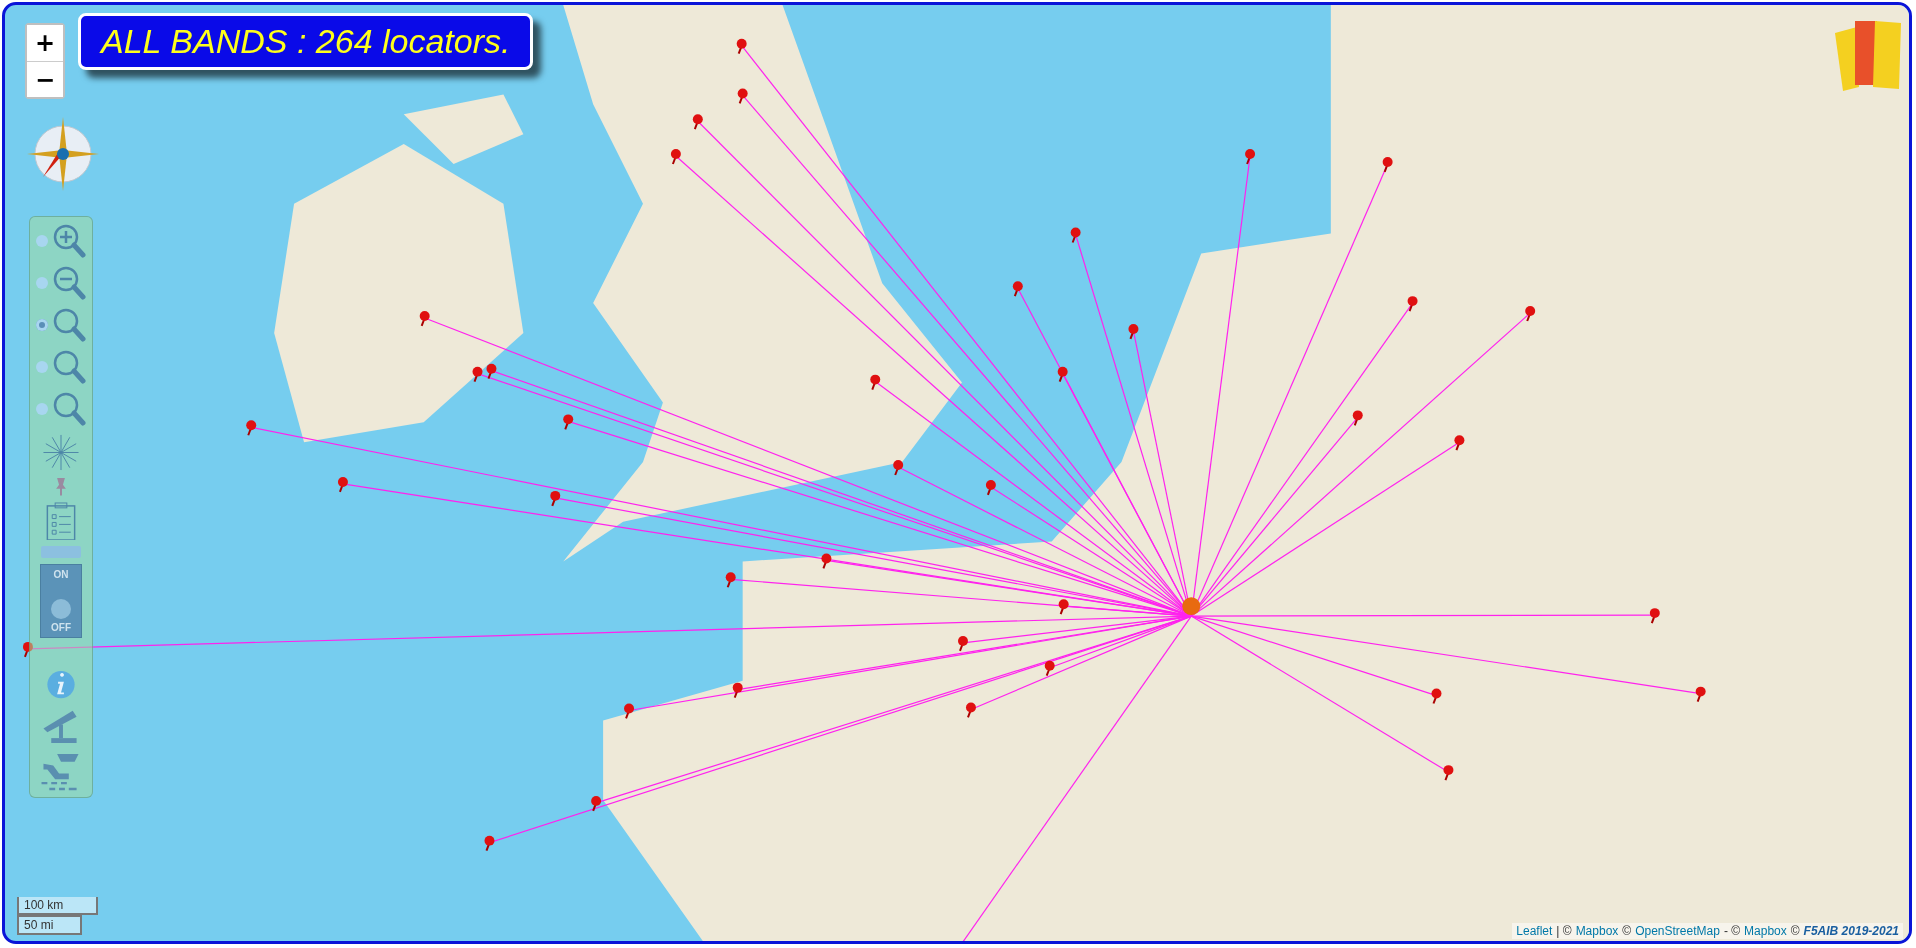  I want to click on attribution-text: - ©, so click(1732, 931).